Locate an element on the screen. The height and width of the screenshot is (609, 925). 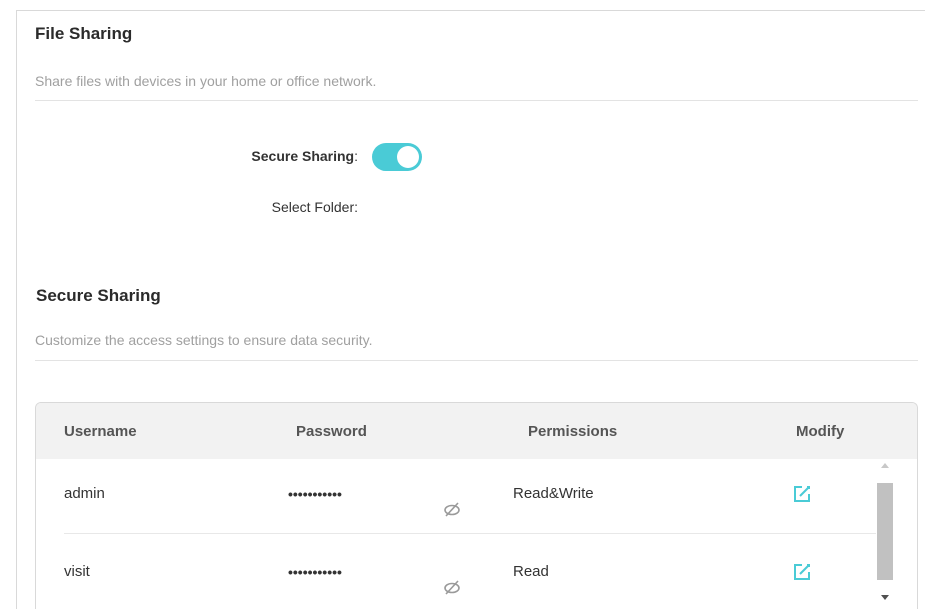
username-cell: admin is located at coordinates (84, 493).